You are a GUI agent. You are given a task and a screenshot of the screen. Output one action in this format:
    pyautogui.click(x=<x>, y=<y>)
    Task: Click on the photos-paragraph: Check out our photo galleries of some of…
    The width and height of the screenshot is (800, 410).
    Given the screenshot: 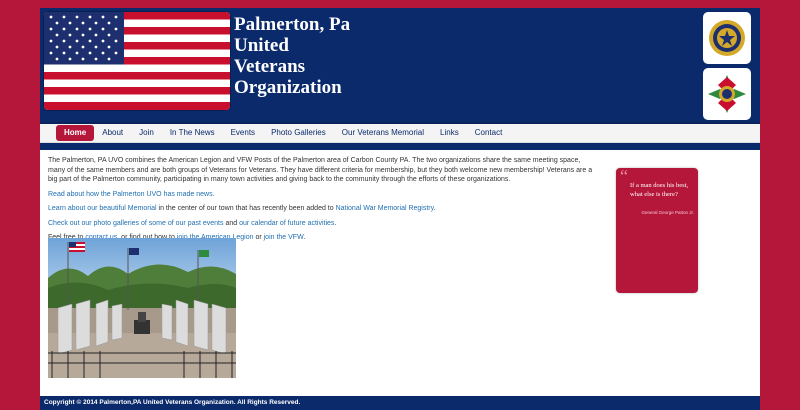 What is the action you would take?
    pyautogui.click(x=322, y=224)
    